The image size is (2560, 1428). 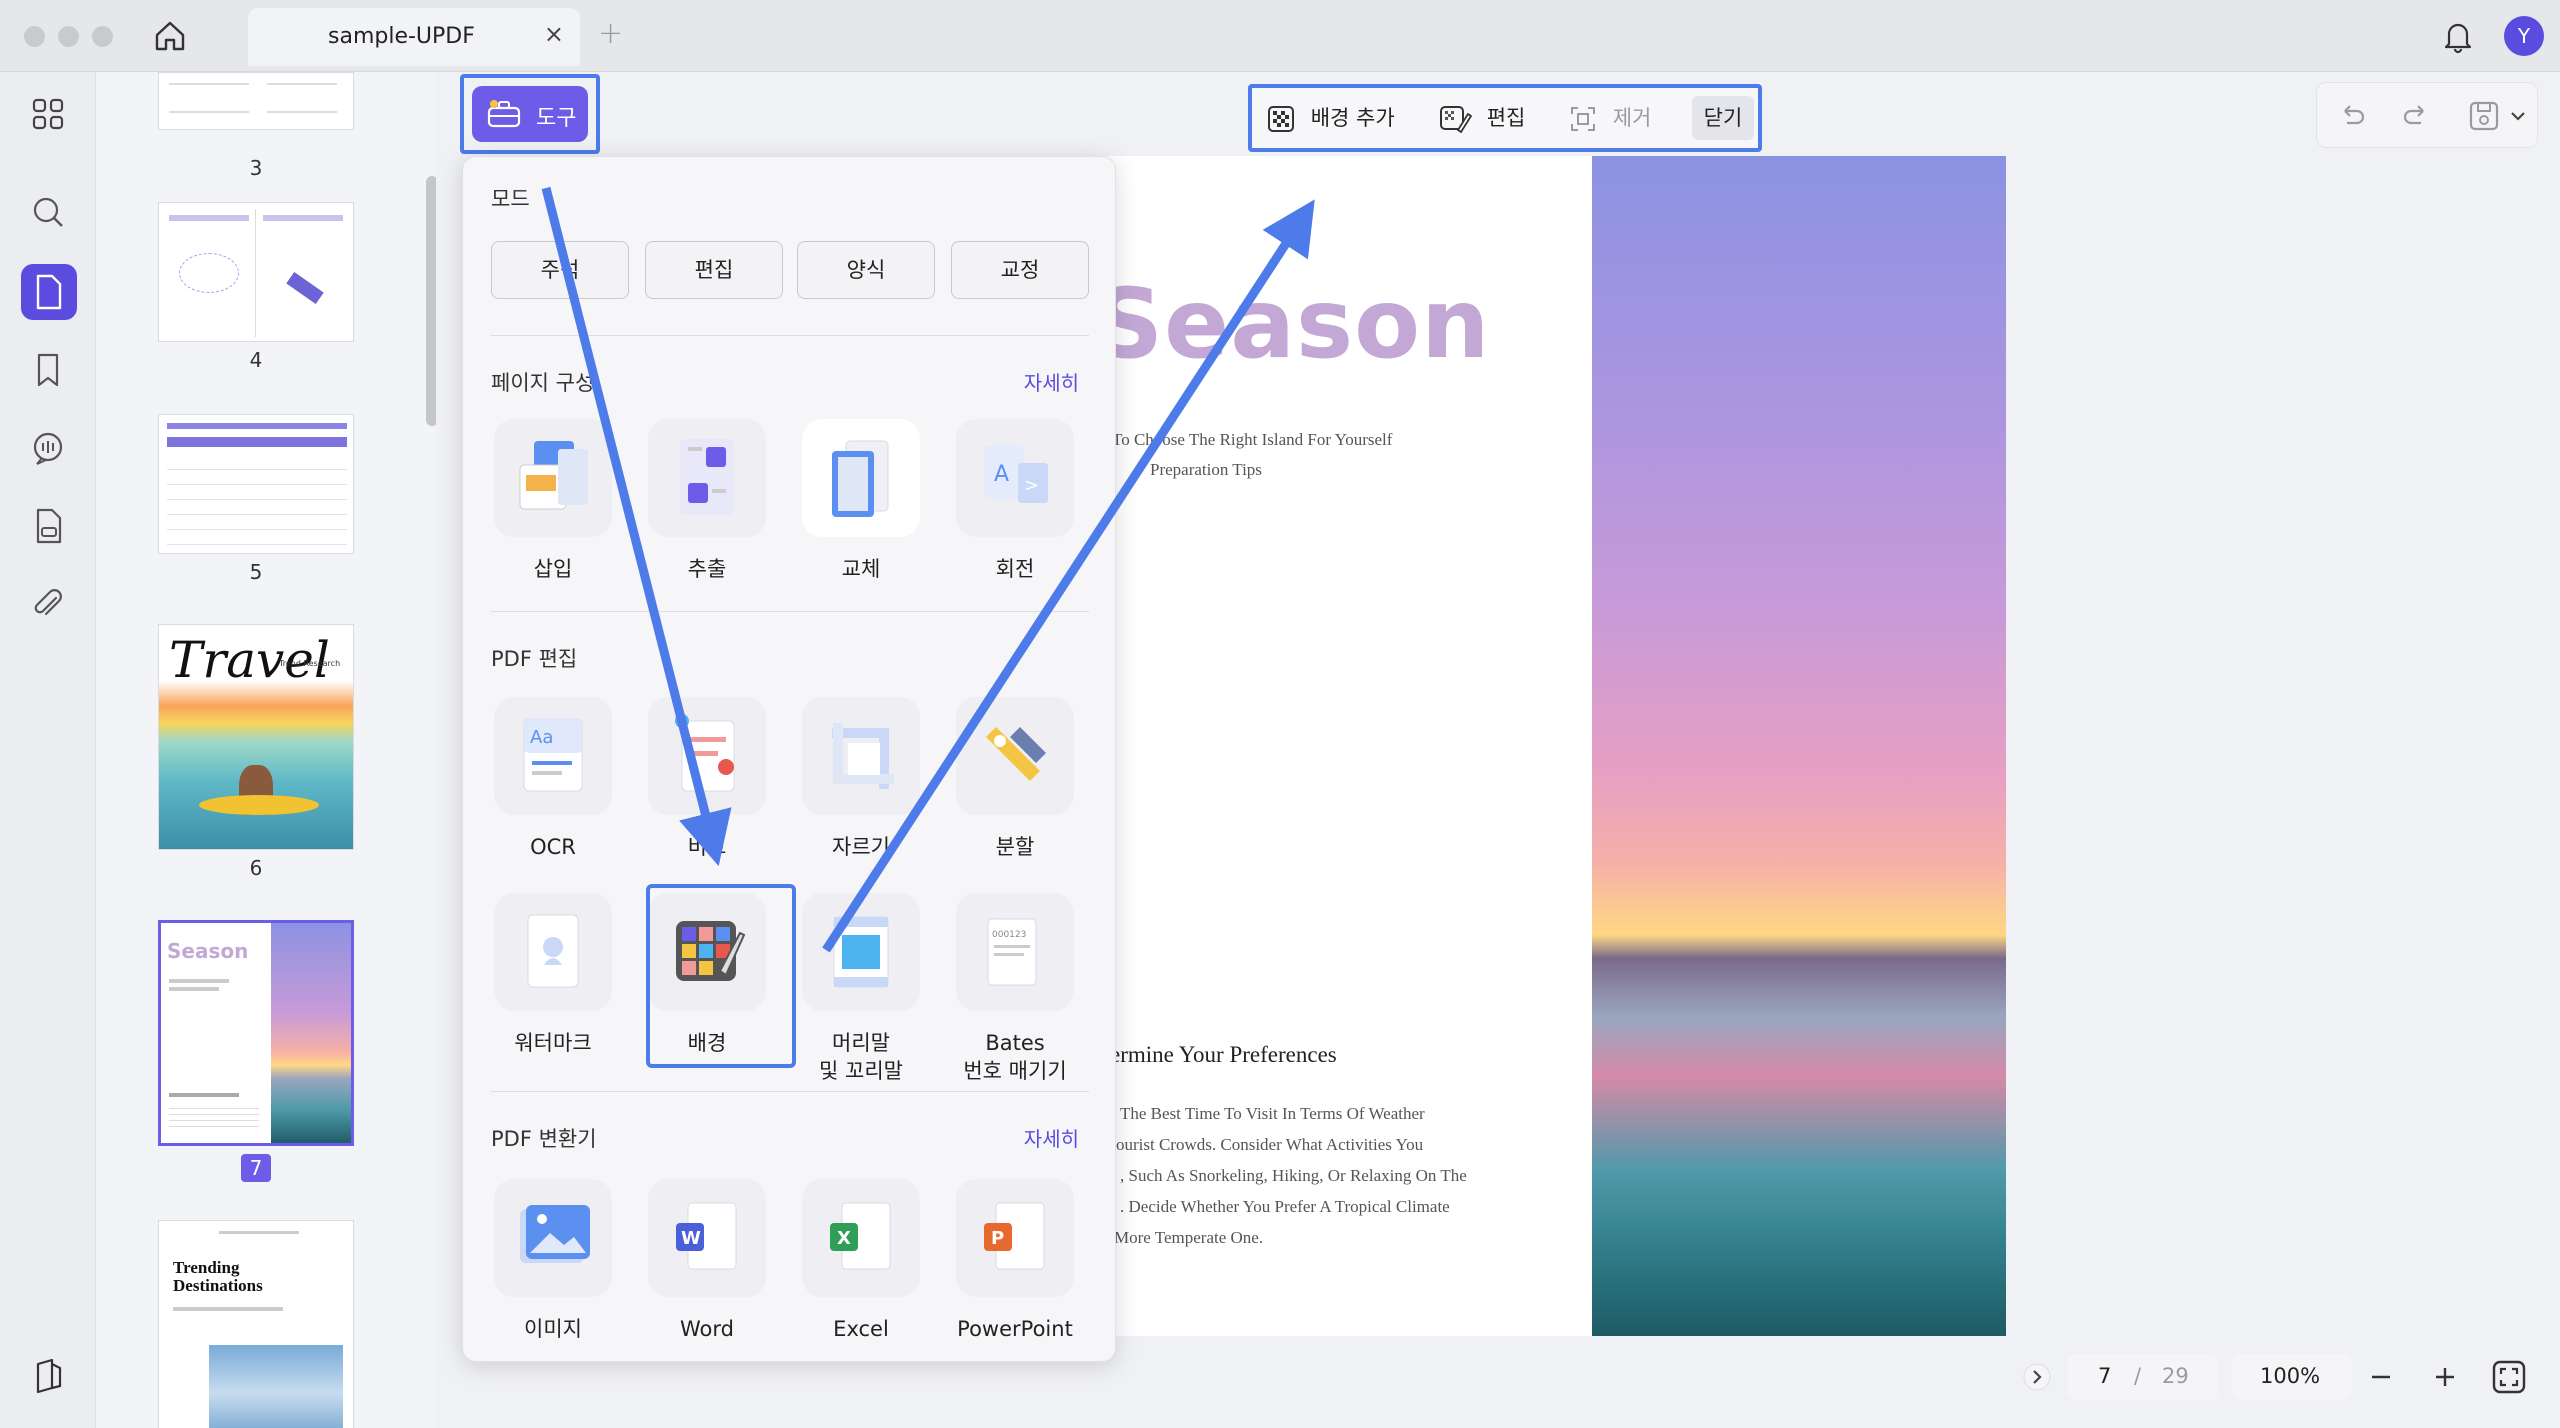 I want to click on add-background-button: 배경 추가, so click(x=1330, y=118).